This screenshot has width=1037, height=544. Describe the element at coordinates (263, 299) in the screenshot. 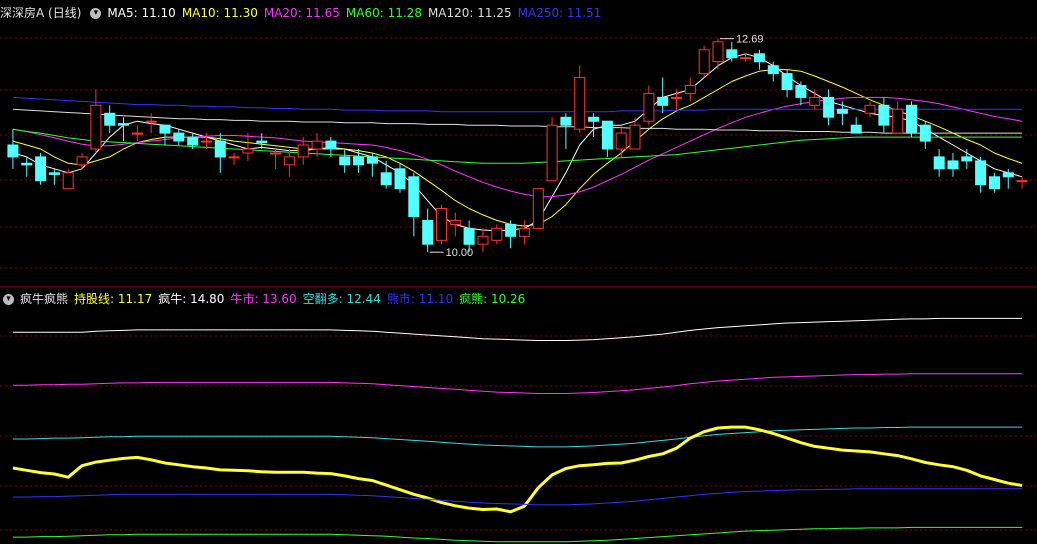

I see `indicator-value-2: 牛市: 13.60` at that location.